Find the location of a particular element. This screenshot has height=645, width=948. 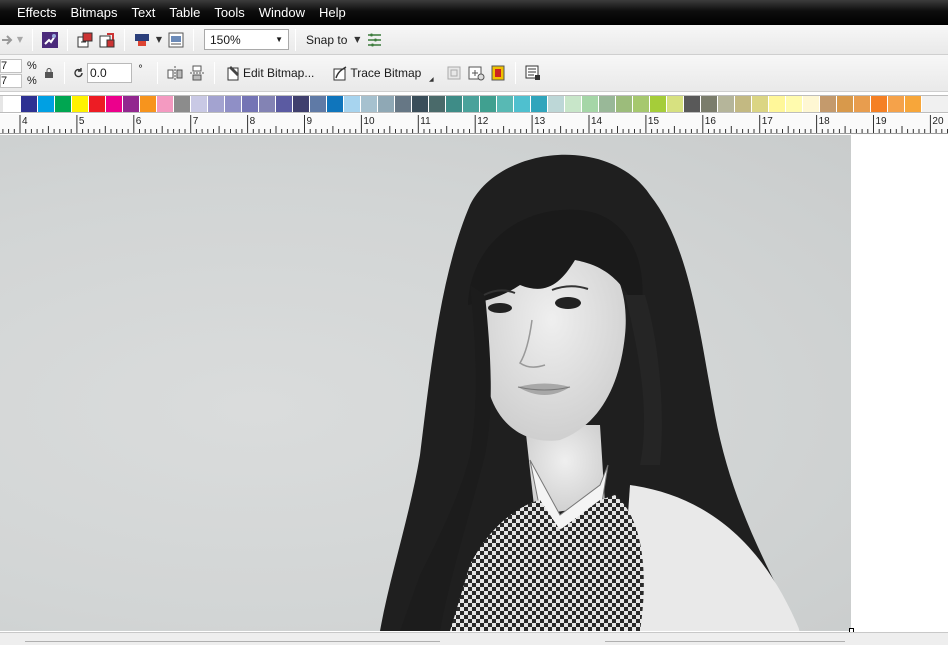

corel-connect-icon is located at coordinates (50, 40).